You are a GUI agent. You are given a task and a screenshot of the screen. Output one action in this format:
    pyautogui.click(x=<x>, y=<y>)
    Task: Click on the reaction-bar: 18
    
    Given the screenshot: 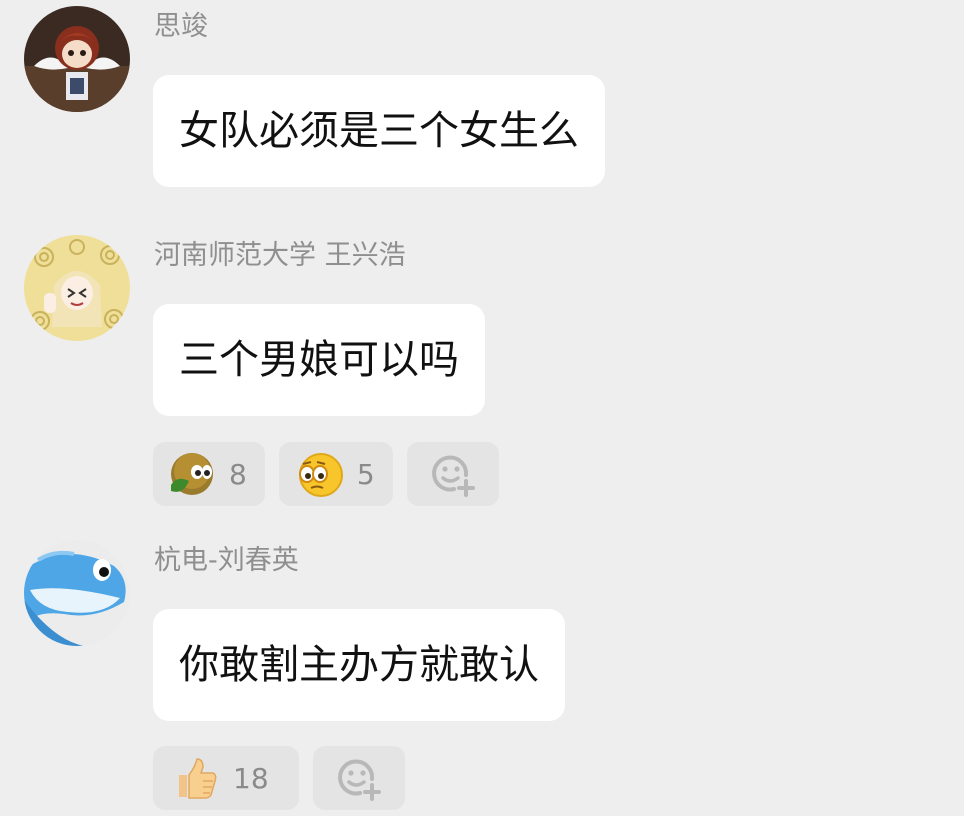 What is the action you would take?
    pyautogui.click(x=279, y=778)
    